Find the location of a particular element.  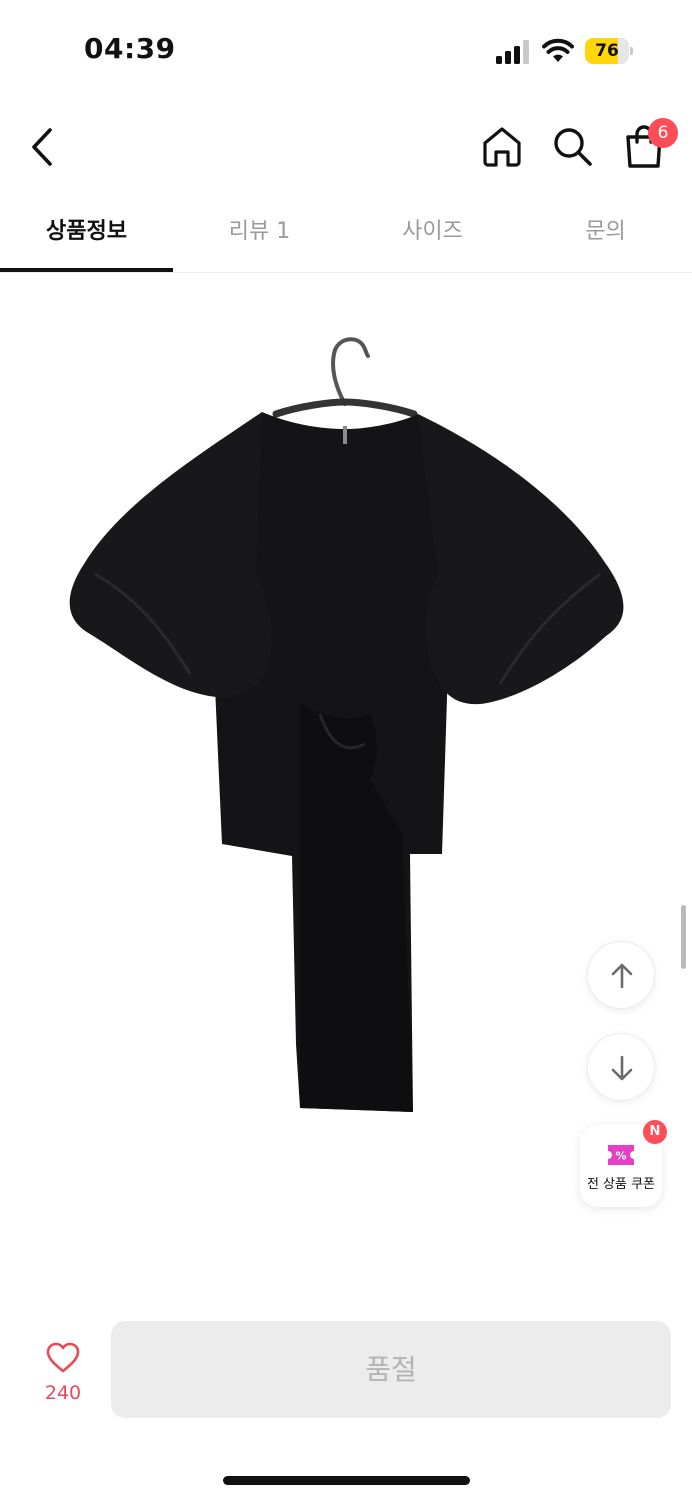

product-tabs: 상품정보 리뷰 1 사이즈 문의 is located at coordinates (346, 234).